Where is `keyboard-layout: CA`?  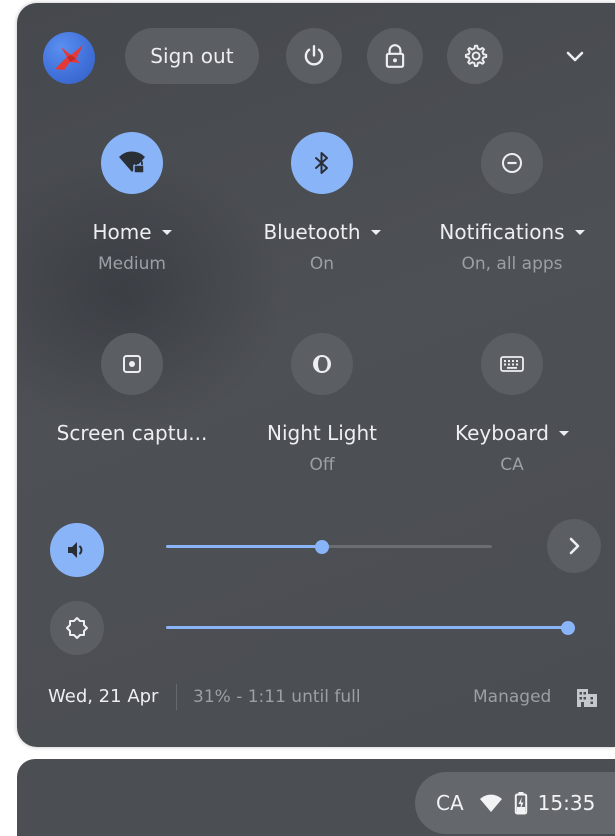
keyboard-layout: CA is located at coordinates (512, 465).